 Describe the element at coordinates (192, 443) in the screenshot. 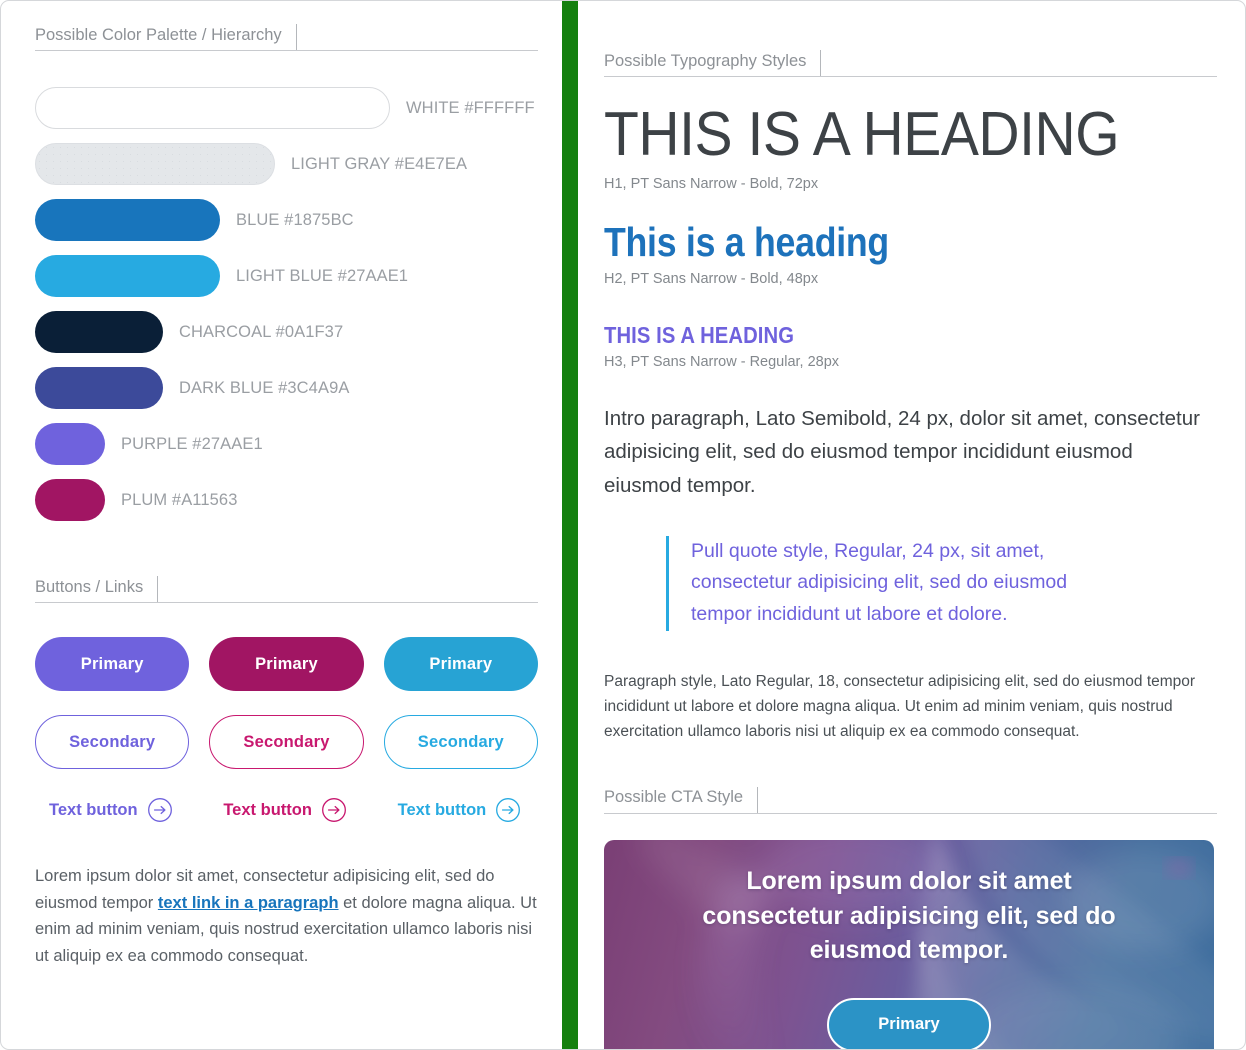

I see `swatch-label: PURPLE #27AAE1` at that location.